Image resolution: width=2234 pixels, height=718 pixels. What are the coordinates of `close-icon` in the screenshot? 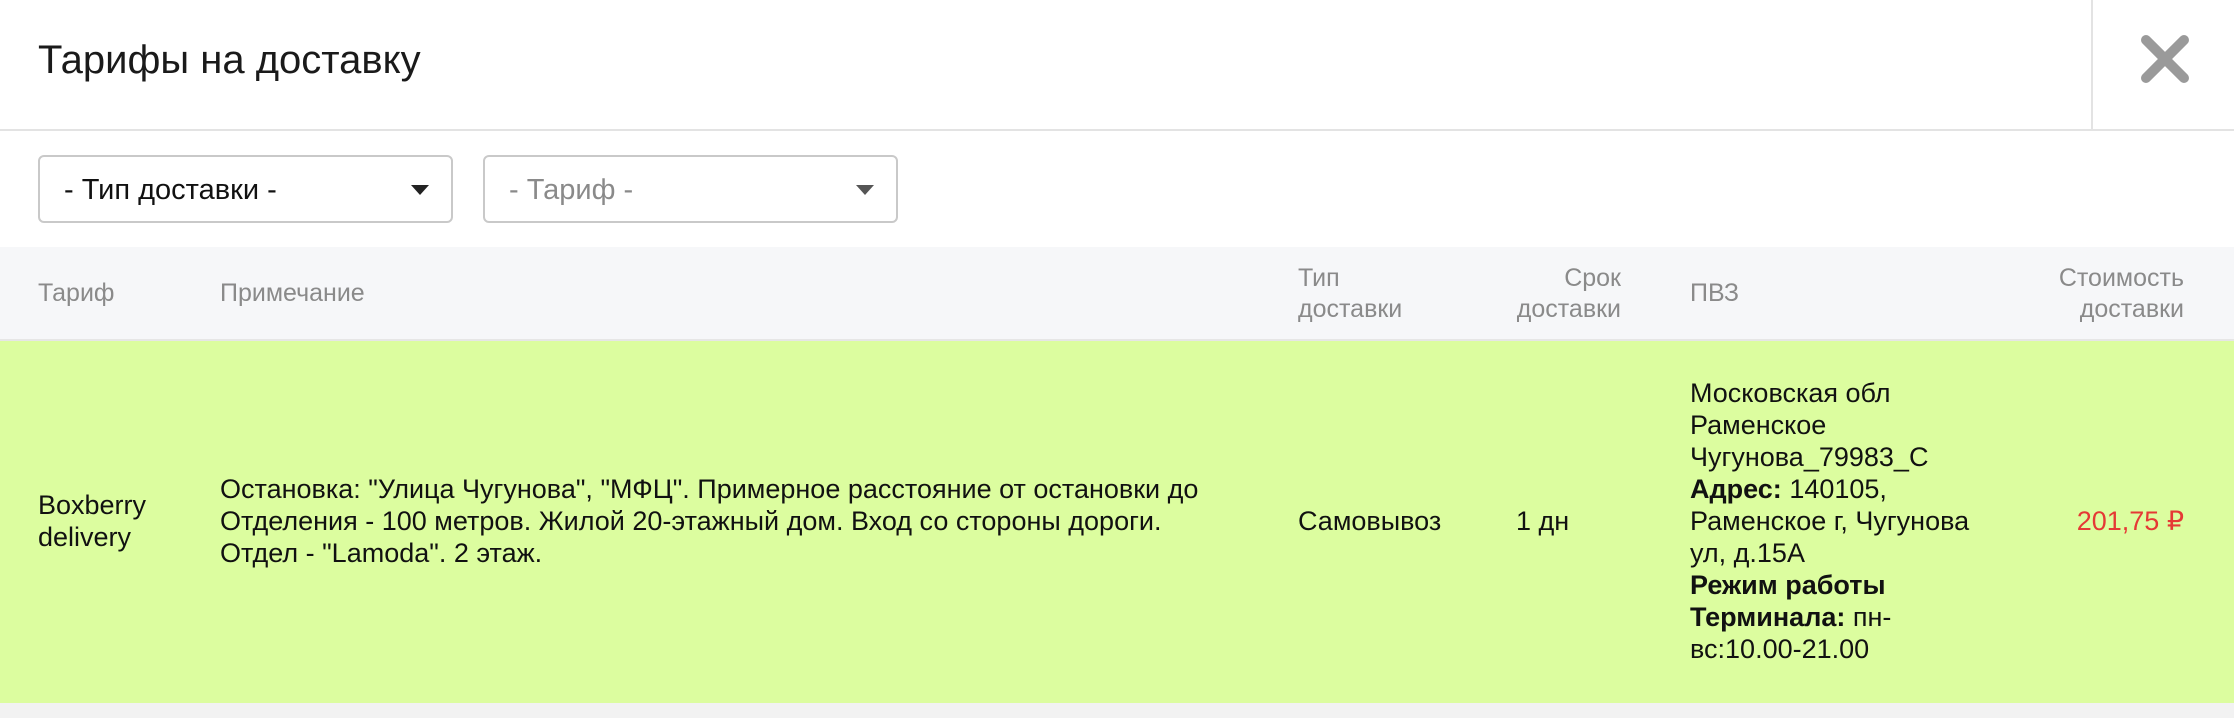 It's located at (2165, 59).